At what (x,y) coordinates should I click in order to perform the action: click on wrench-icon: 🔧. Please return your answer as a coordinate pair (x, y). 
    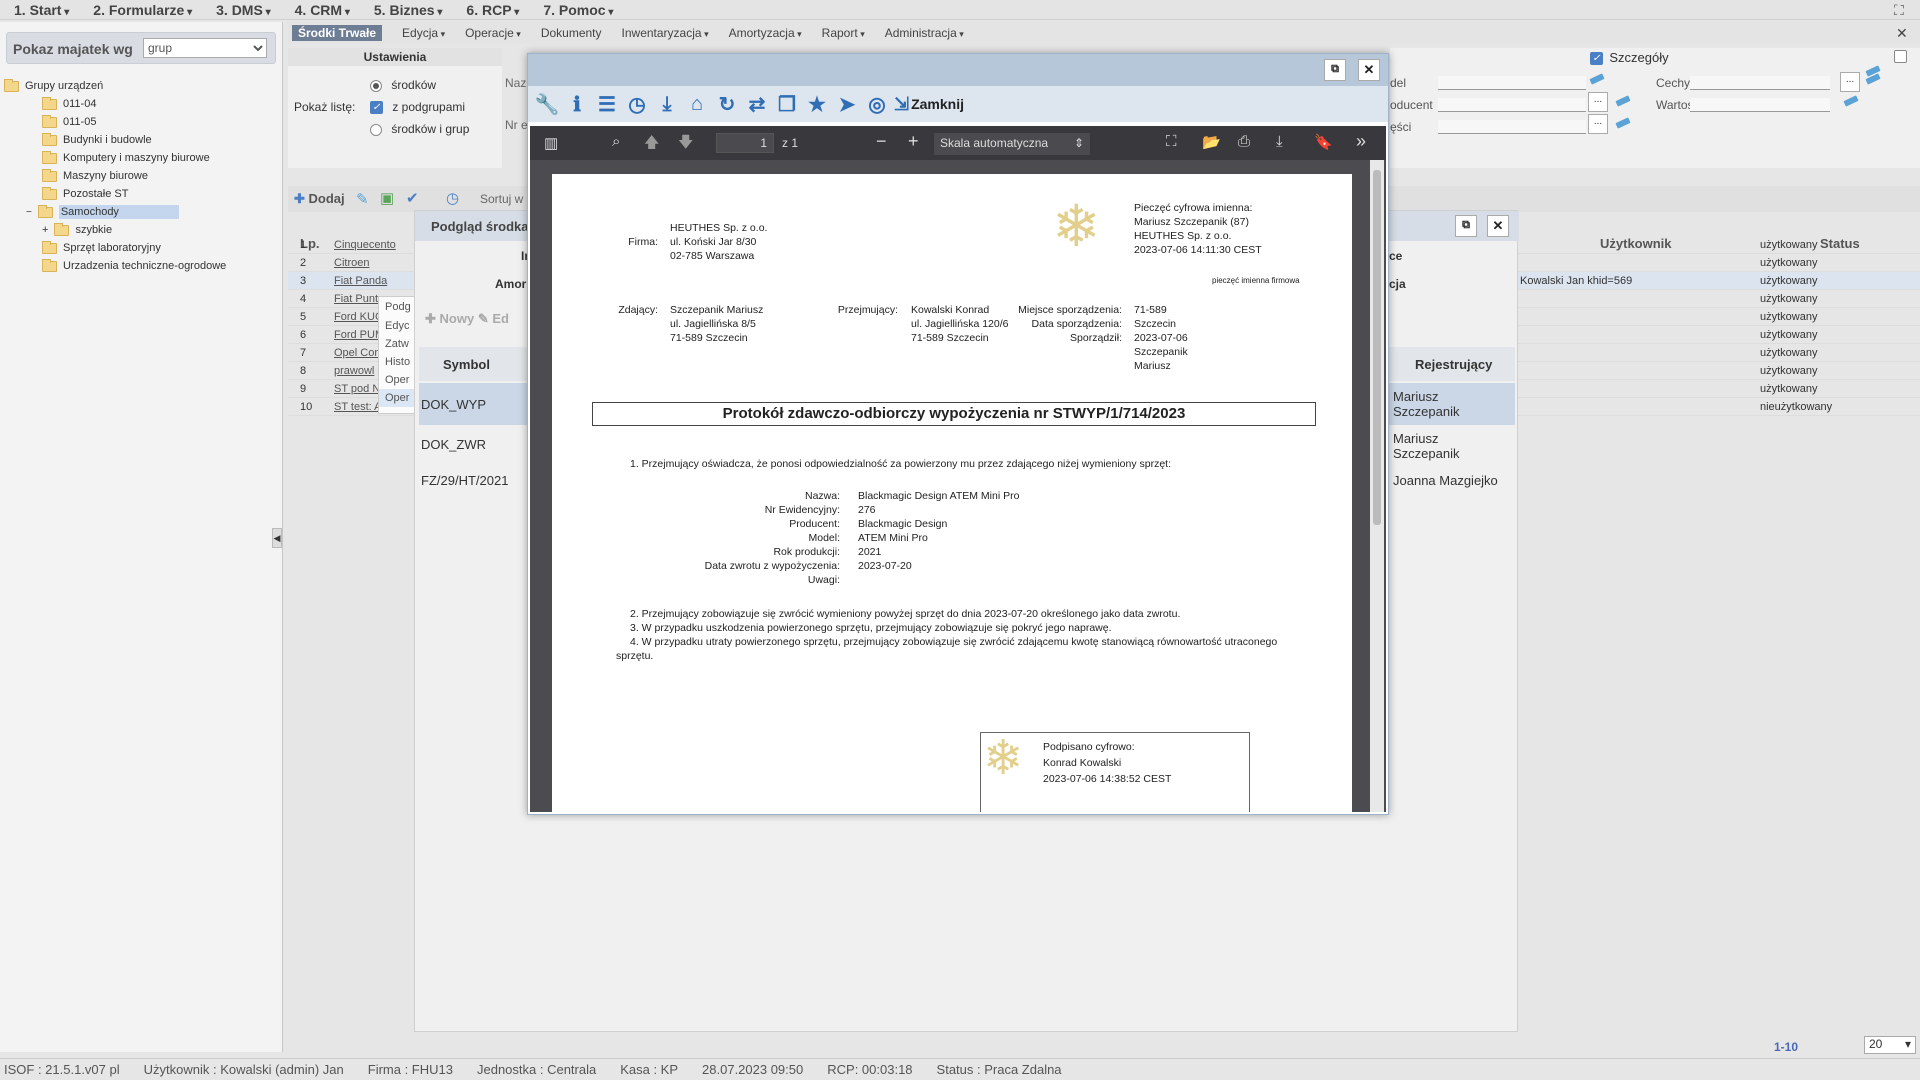
    Looking at the image, I should click on (547, 104).